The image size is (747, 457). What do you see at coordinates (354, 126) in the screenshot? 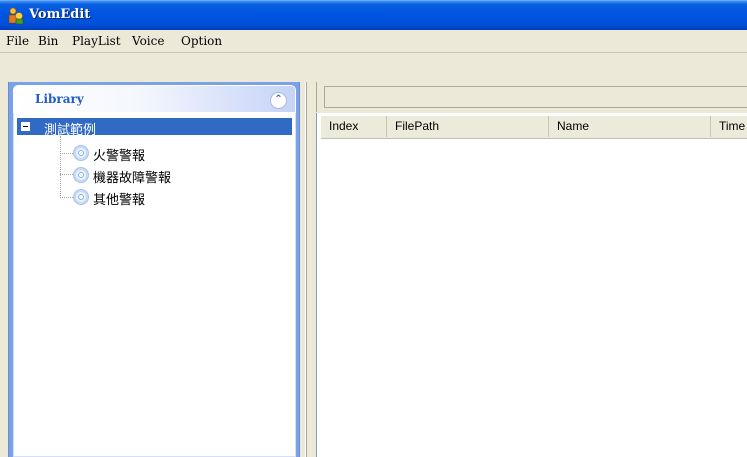
I see `column-header-index: Index` at bounding box center [354, 126].